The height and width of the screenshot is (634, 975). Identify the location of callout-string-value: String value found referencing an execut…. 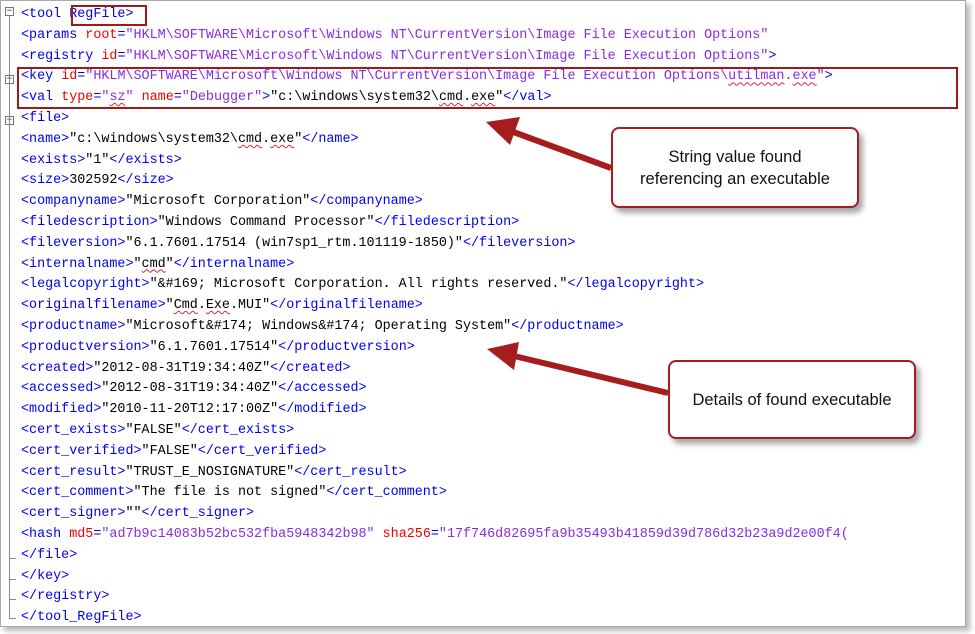
(735, 167).